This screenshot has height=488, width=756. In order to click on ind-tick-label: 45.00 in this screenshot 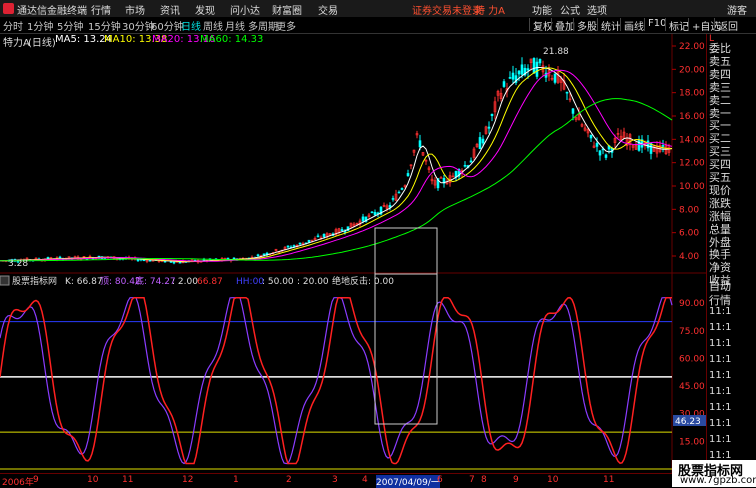, I will do `click(692, 387)`.